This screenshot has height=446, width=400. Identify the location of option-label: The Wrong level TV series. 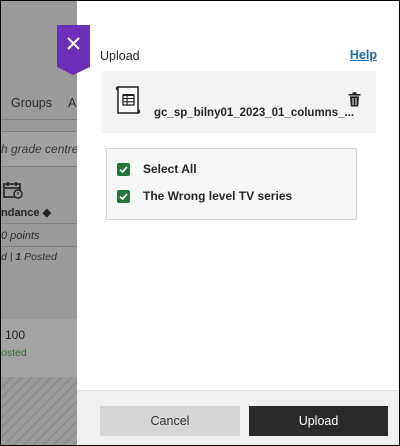
(218, 196).